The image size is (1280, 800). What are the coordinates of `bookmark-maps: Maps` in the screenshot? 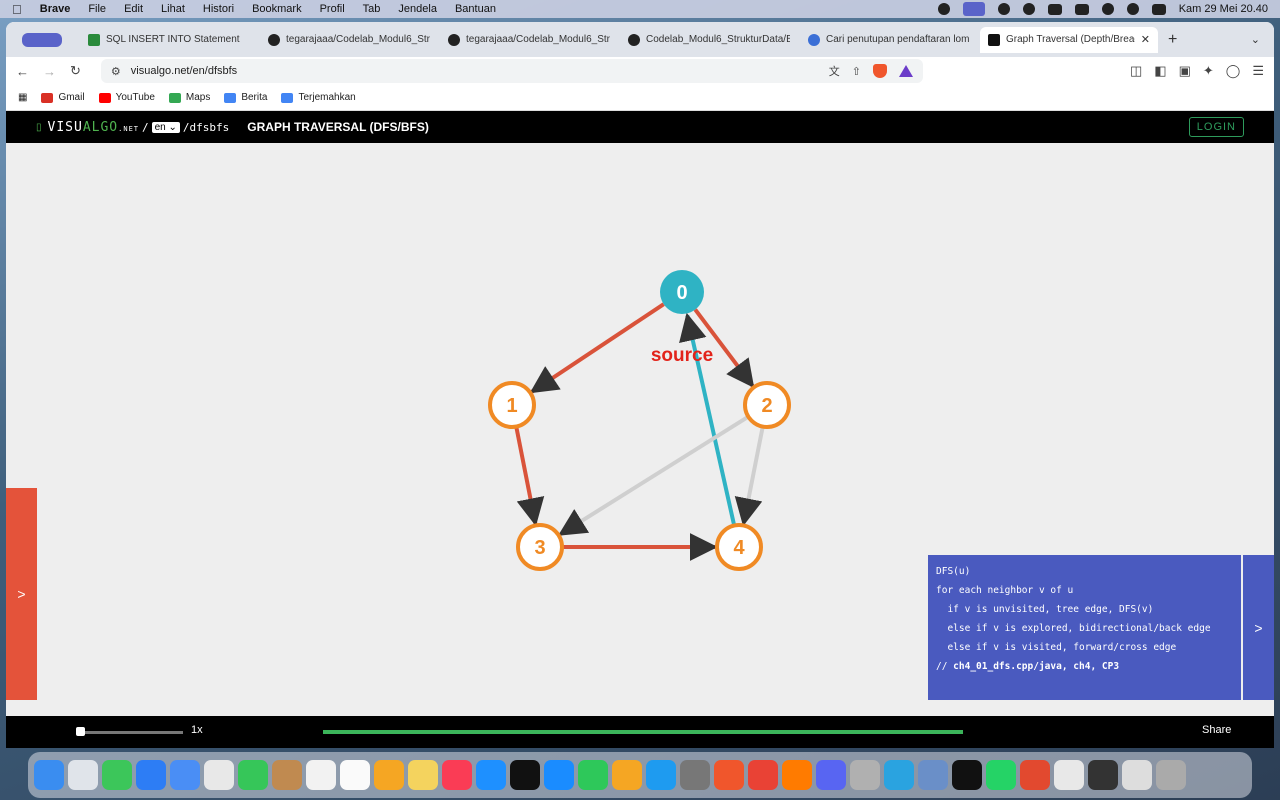 It's located at (189, 97).